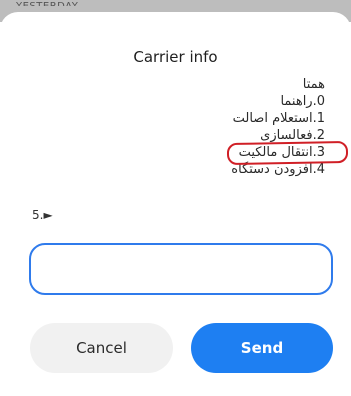  What do you see at coordinates (302, 101) in the screenshot?
I see `menu-option-0: 0.راهنما` at bounding box center [302, 101].